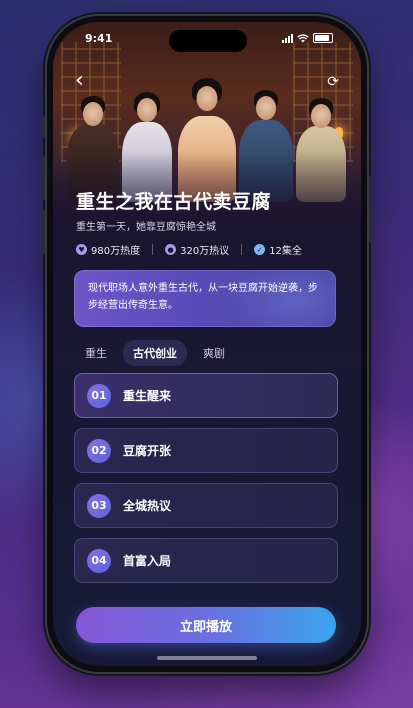  Describe the element at coordinates (147, 506) in the screenshot. I see `episode-title: 全城热议` at that location.